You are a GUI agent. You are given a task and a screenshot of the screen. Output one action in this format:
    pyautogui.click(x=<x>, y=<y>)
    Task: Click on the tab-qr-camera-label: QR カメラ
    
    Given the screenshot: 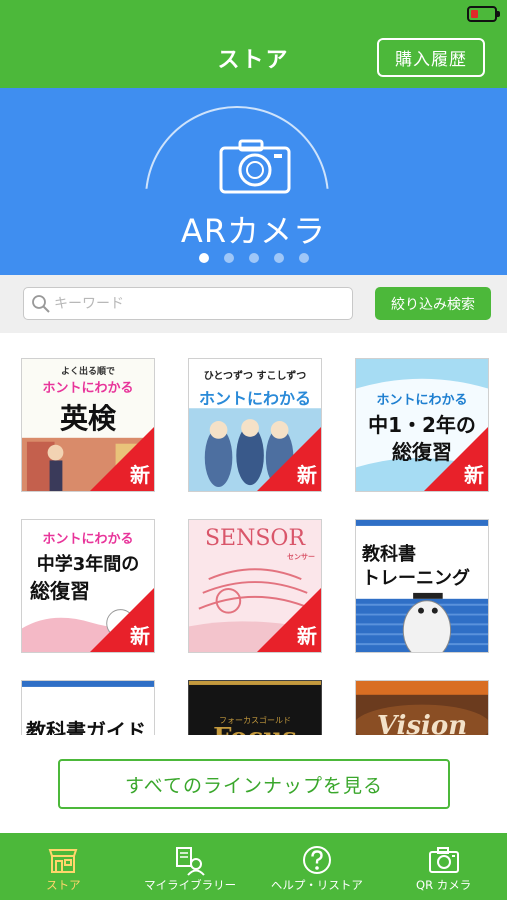 What is the action you would take?
    pyautogui.click(x=444, y=885)
    